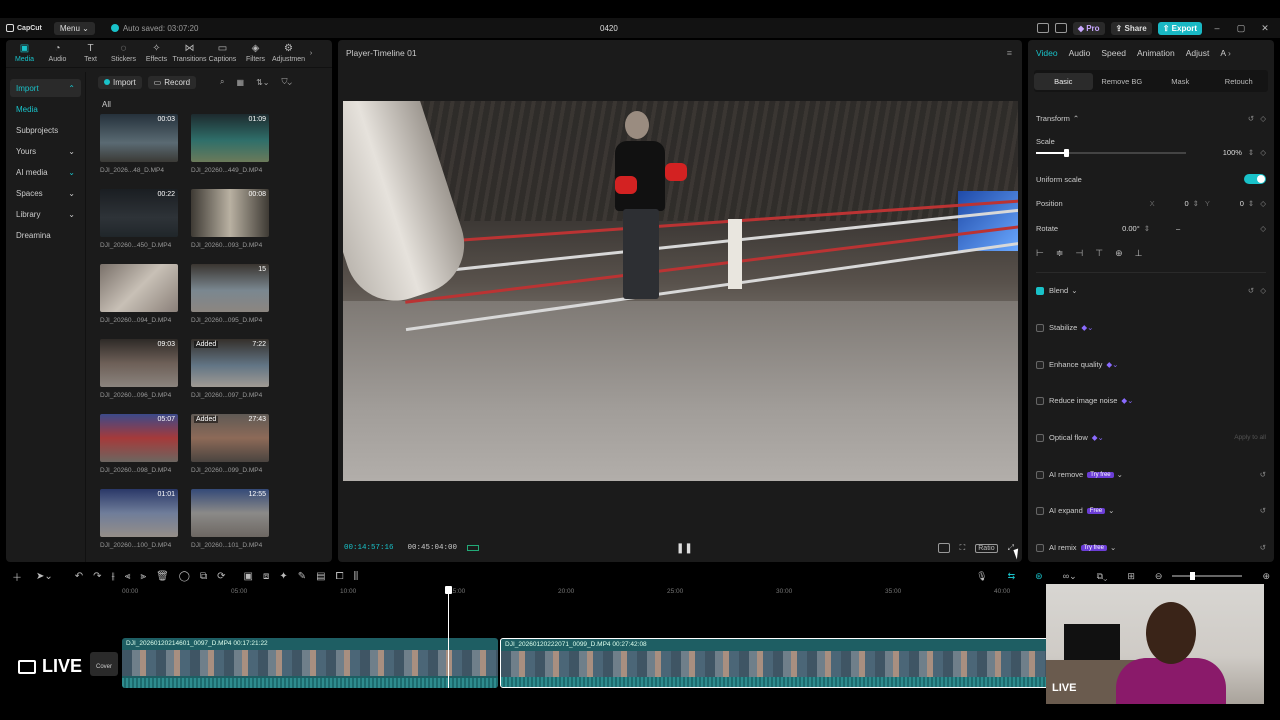 This screenshot has height=720, width=1280. Describe the element at coordinates (140, 526) in the screenshot. I see `media-item: 01:01 DJI_20260...100_D.MP4` at that location.